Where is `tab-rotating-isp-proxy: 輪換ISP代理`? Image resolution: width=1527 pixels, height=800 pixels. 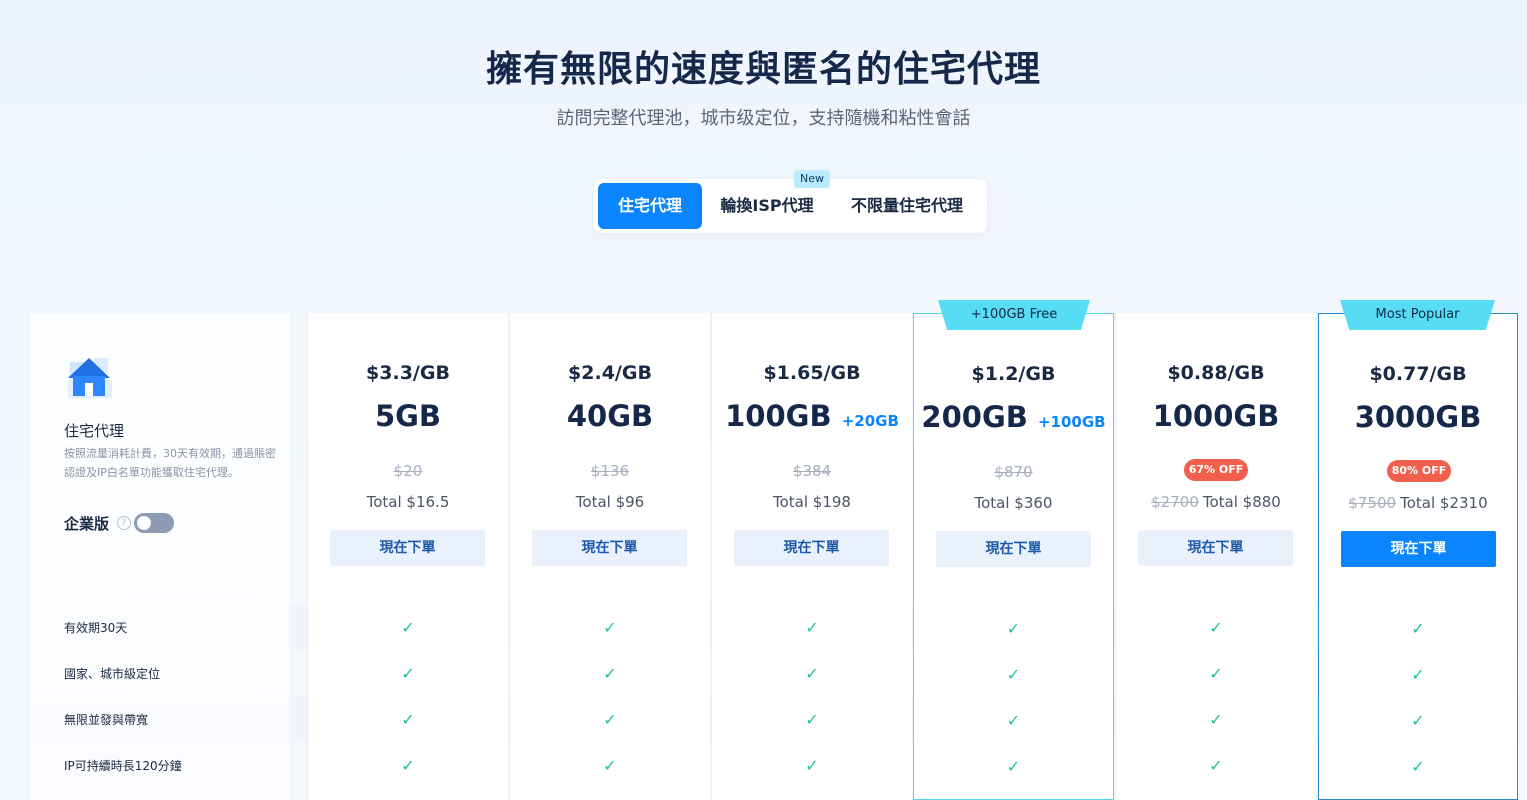 tab-rotating-isp-proxy: 輪換ISP代理 is located at coordinates (767, 206).